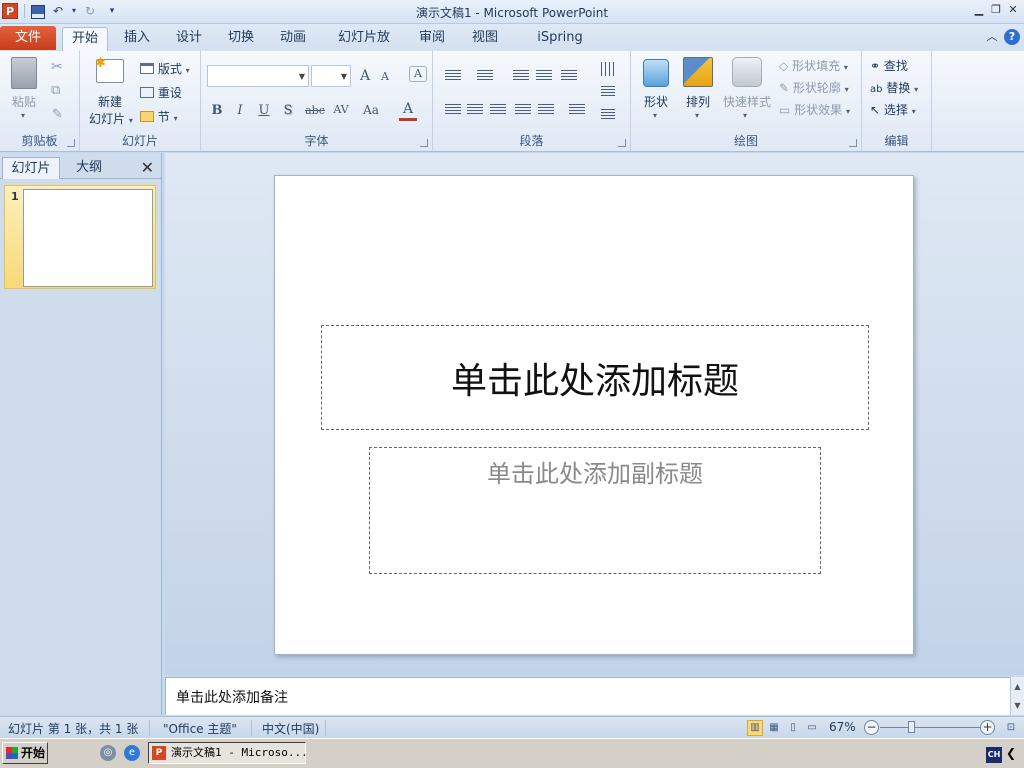 This screenshot has width=1024, height=768. Describe the element at coordinates (595, 377) in the screenshot. I see `title-placeholder: 单击此处添加标题` at that location.